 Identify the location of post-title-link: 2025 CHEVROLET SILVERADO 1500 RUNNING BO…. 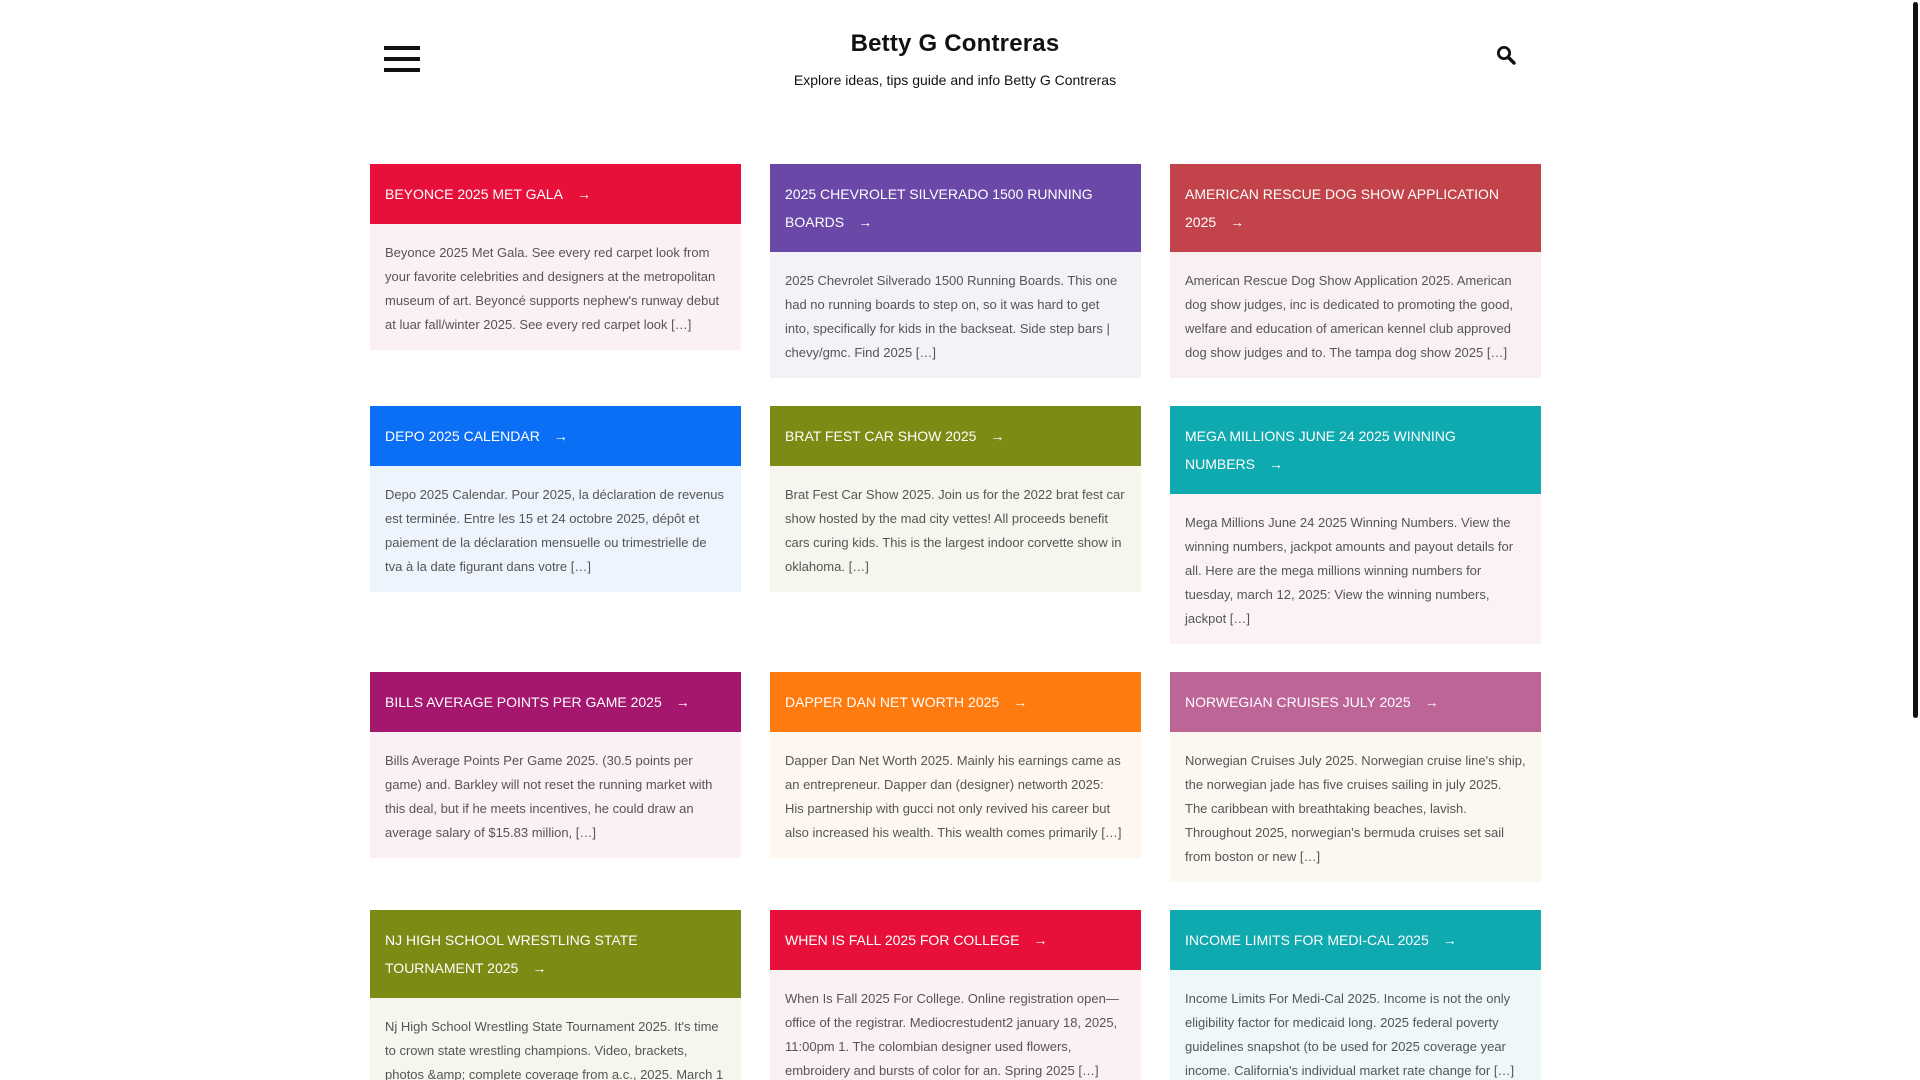
(955, 208).